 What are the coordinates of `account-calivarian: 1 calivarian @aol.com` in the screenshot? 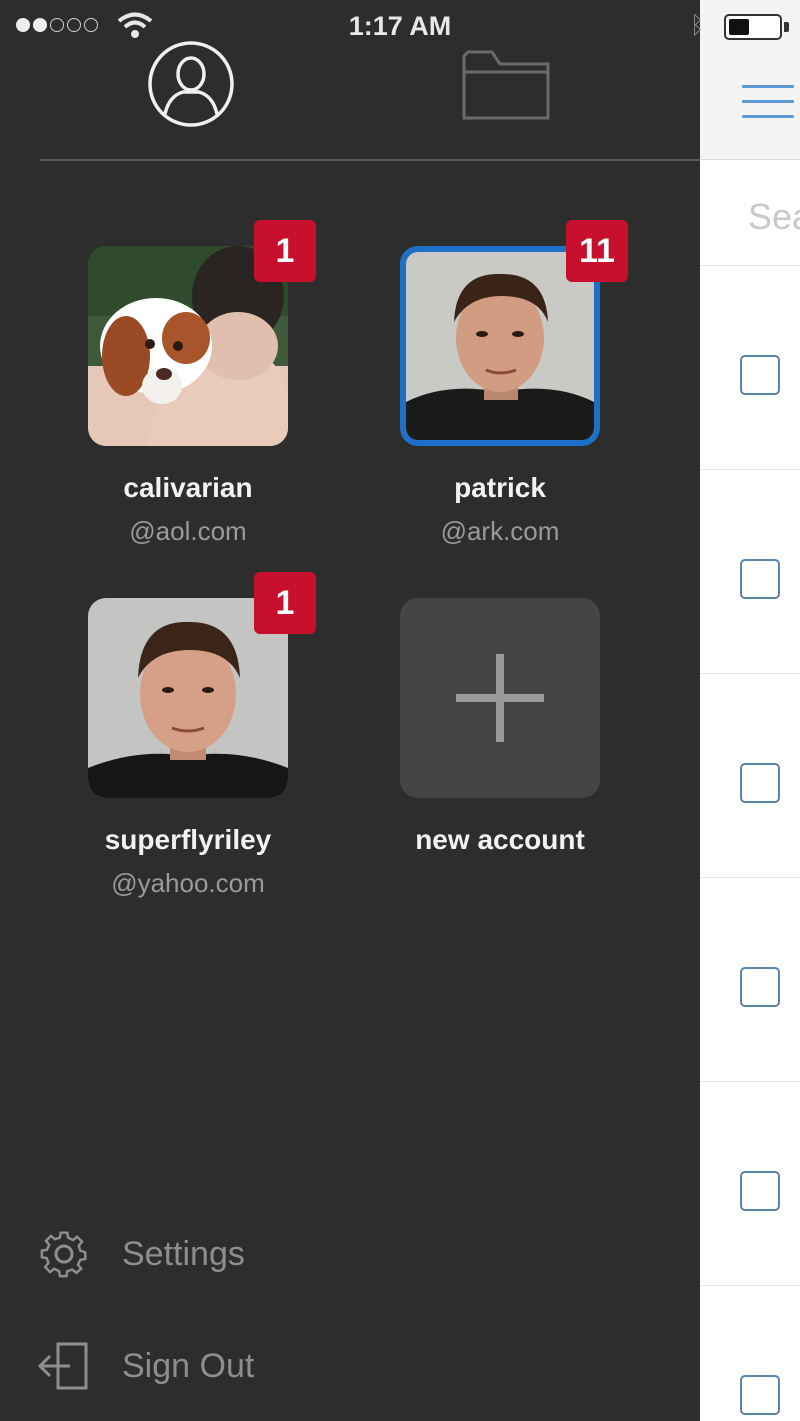 It's located at (192, 383).